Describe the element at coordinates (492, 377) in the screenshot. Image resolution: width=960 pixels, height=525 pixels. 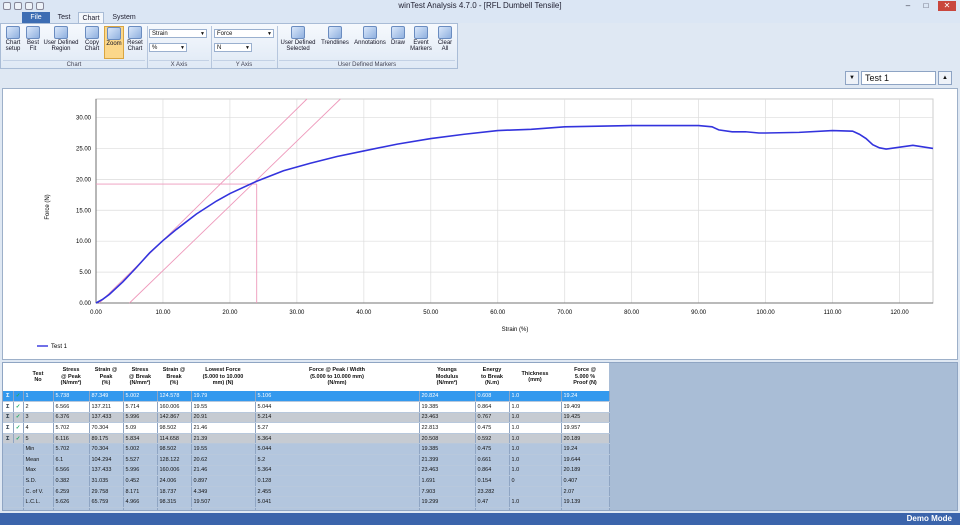
I see `column-header: Energy to Break (N.m)` at that location.